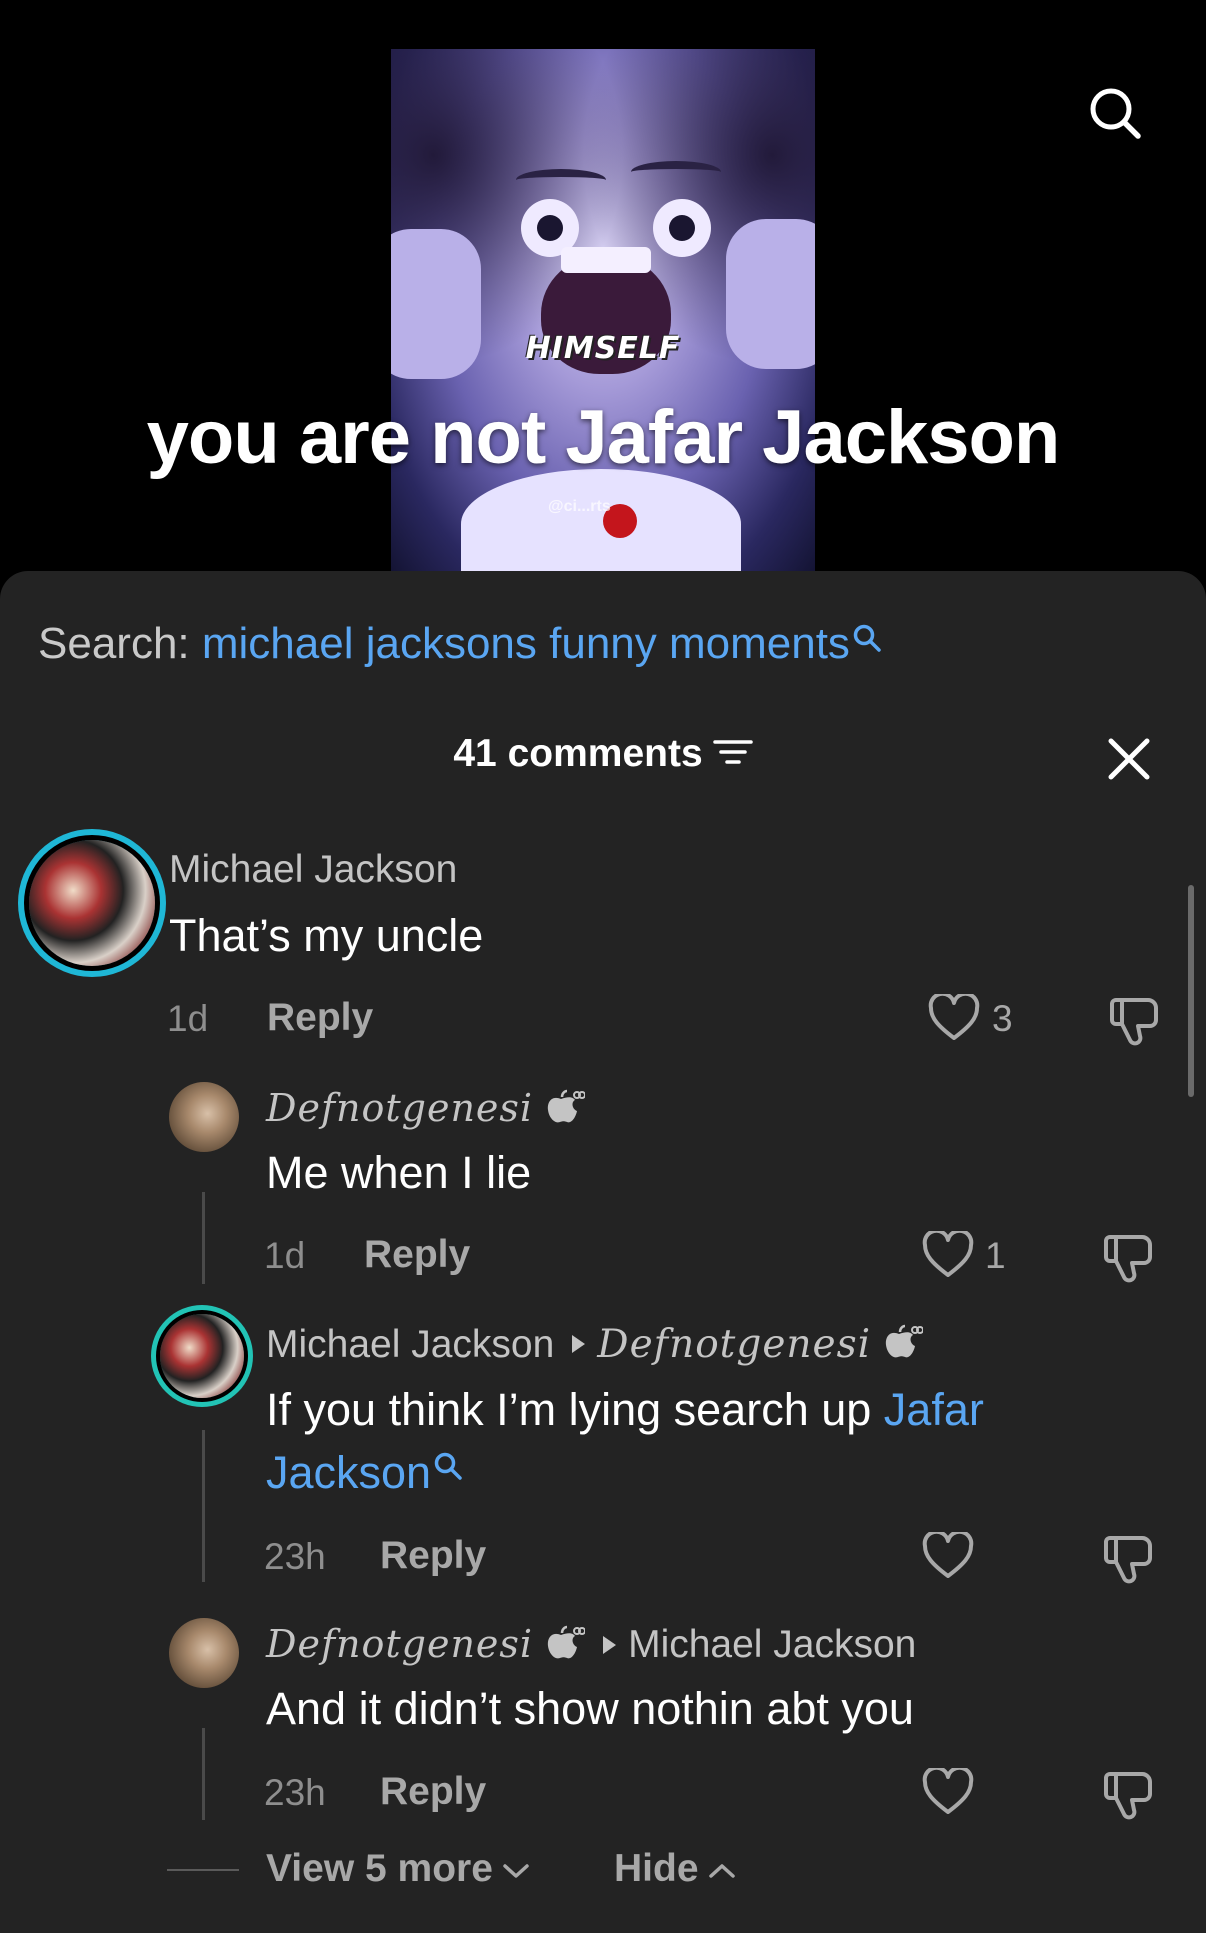 The width and height of the screenshot is (1206, 1933). Describe the element at coordinates (603, 437) in the screenshot. I see `video-caption: you are not Jafar Jackson` at that location.